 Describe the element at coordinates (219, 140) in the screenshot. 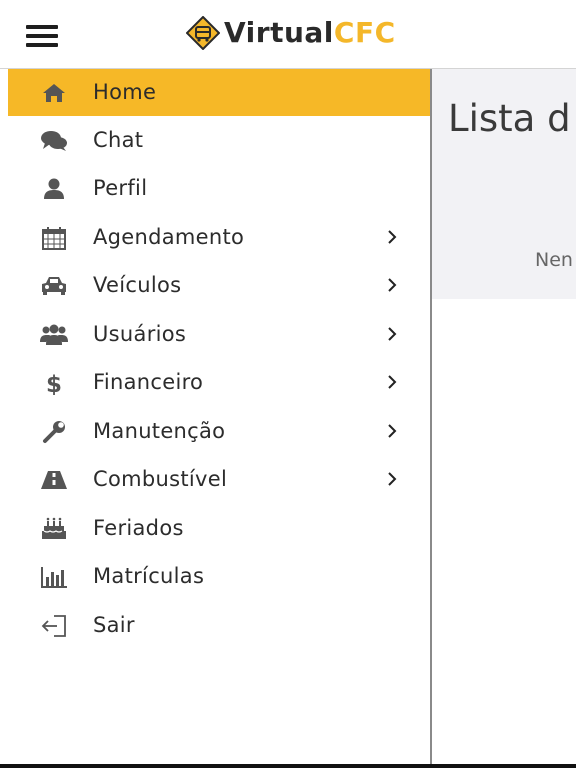

I see `sidebar-item-chat: Chat` at that location.